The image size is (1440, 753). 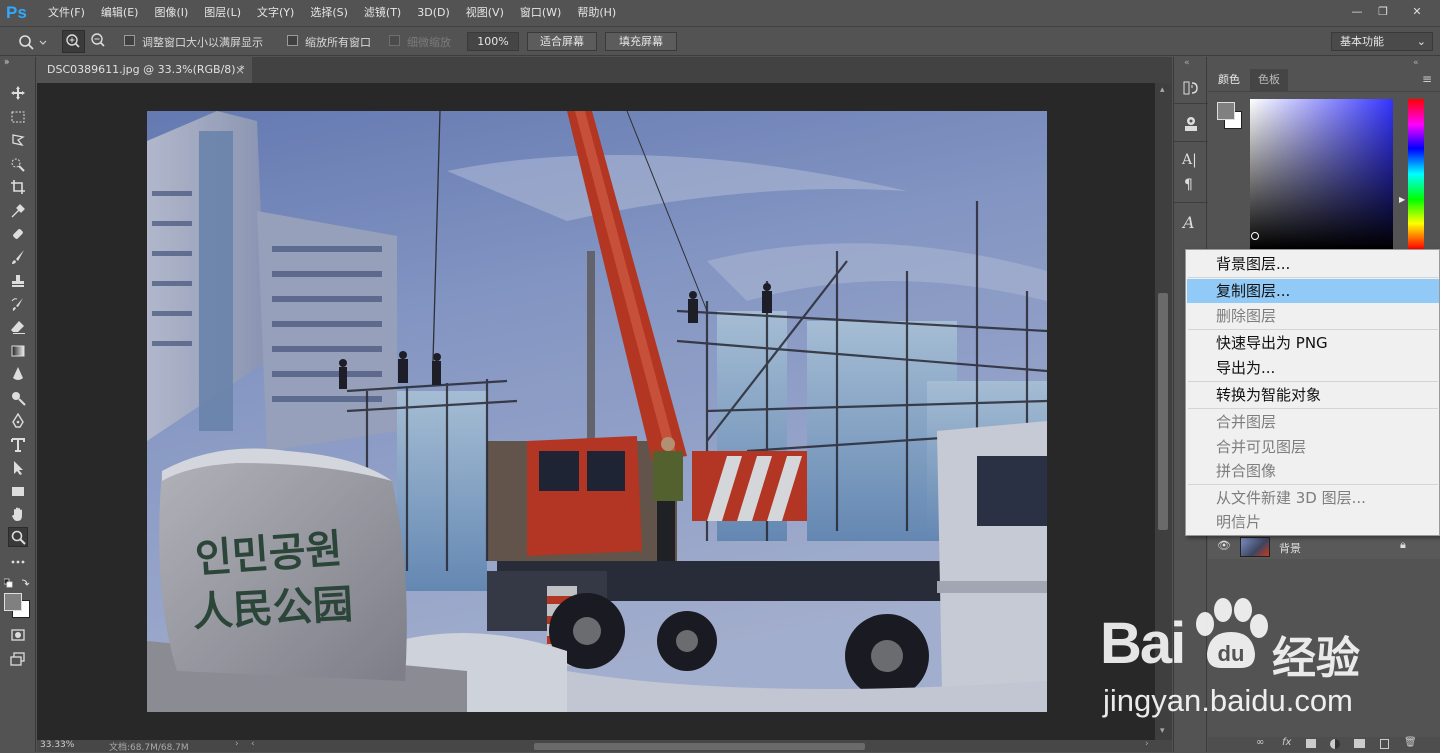 I want to click on menu-item-delete-layer: 删除图层, so click(x=1313, y=316).